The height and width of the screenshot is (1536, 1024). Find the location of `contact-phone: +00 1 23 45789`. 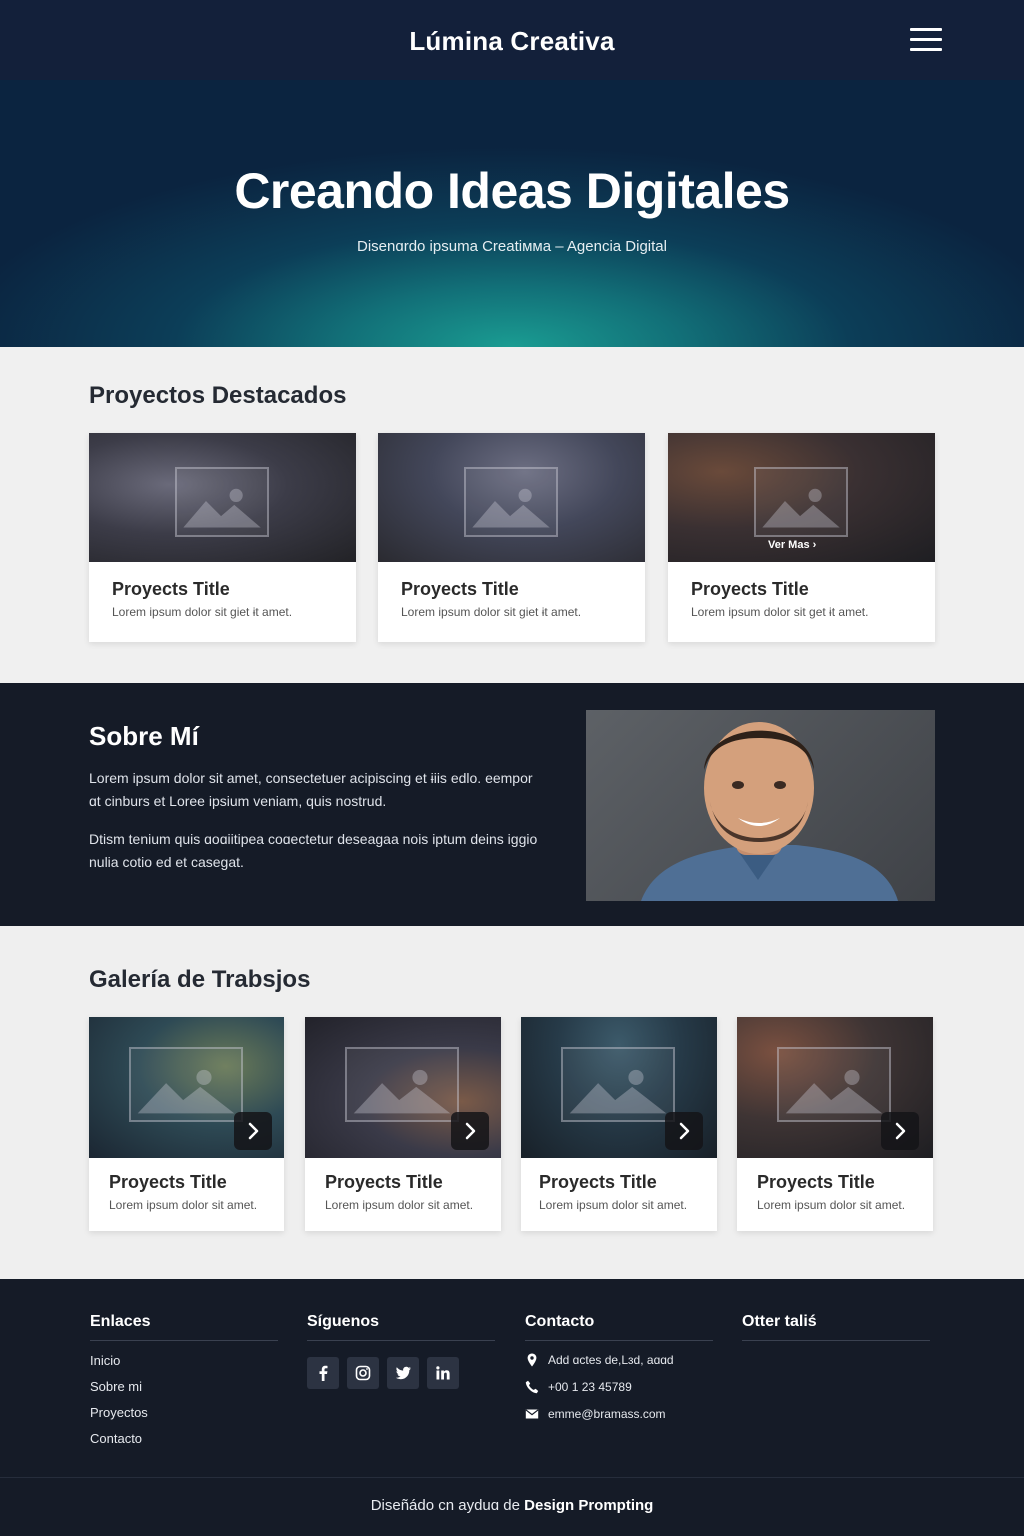

contact-phone: +00 1 23 45789 is located at coordinates (619, 1387).